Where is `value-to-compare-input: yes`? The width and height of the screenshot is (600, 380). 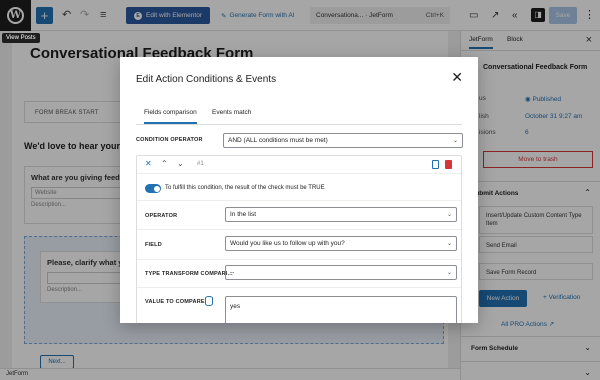 value-to-compare-input: yes is located at coordinates (341, 309).